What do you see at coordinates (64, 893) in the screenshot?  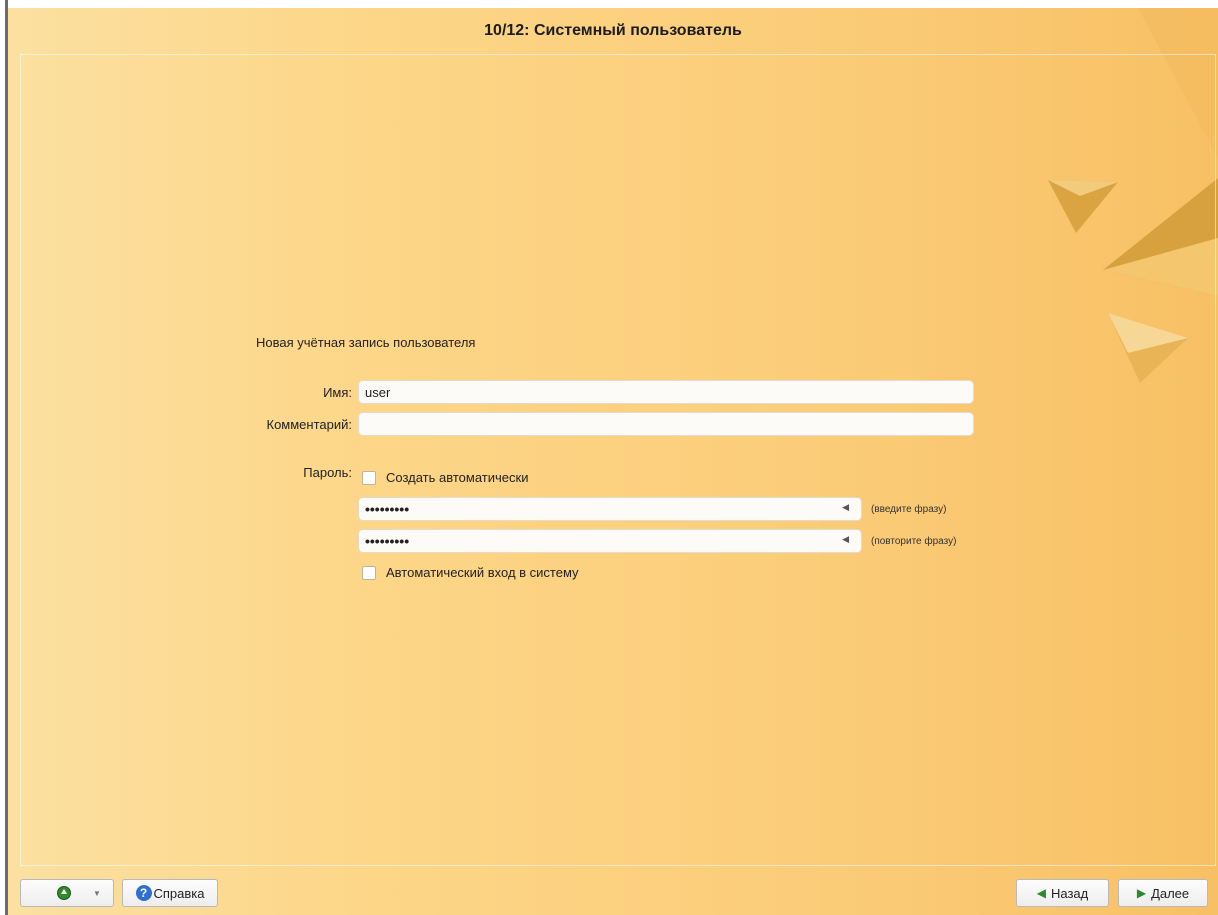 I see `up-arrow-icon` at bounding box center [64, 893].